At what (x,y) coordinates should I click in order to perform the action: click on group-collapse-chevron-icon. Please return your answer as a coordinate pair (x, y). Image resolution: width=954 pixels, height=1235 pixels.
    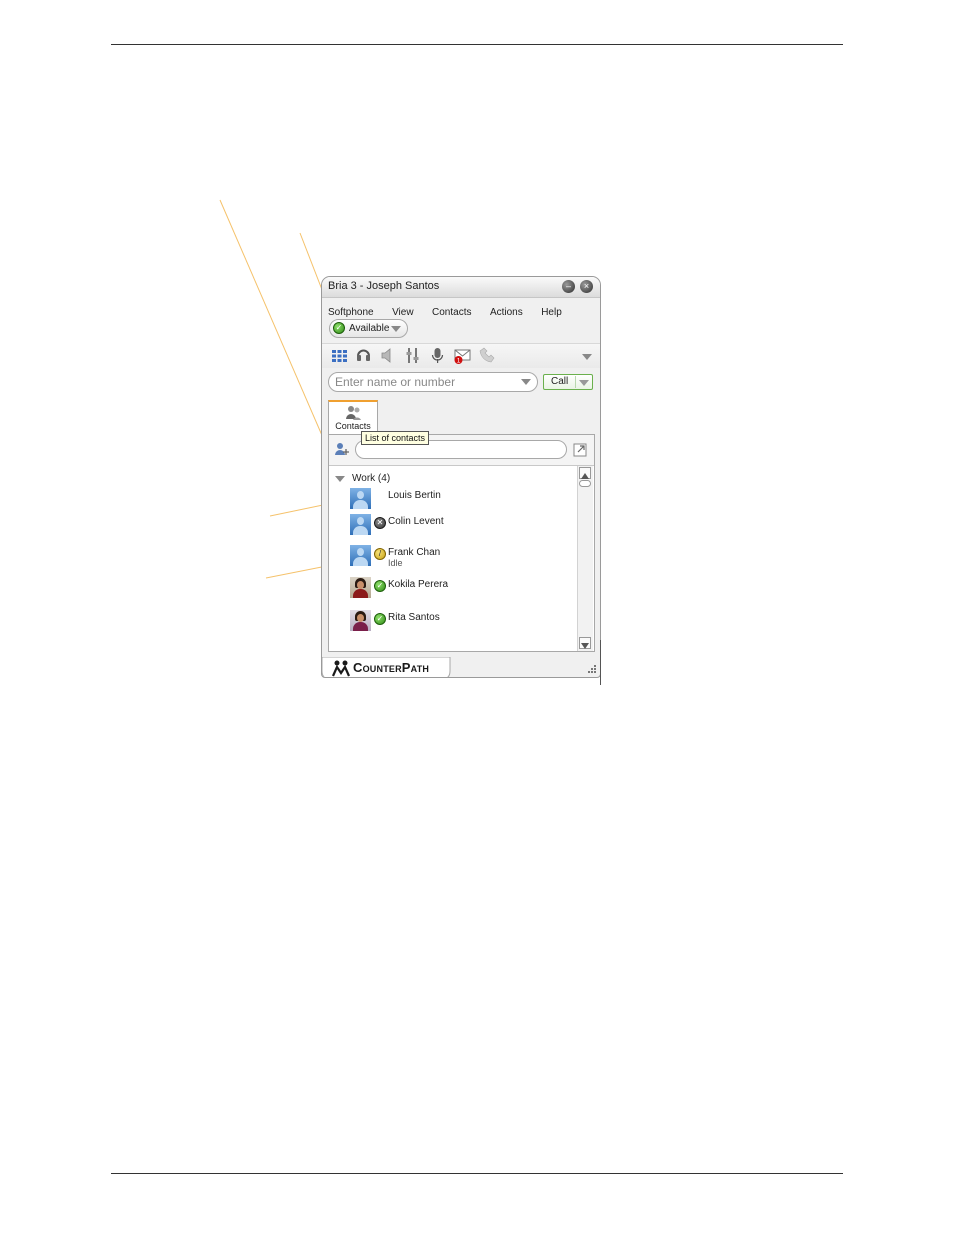
    Looking at the image, I should click on (340, 479).